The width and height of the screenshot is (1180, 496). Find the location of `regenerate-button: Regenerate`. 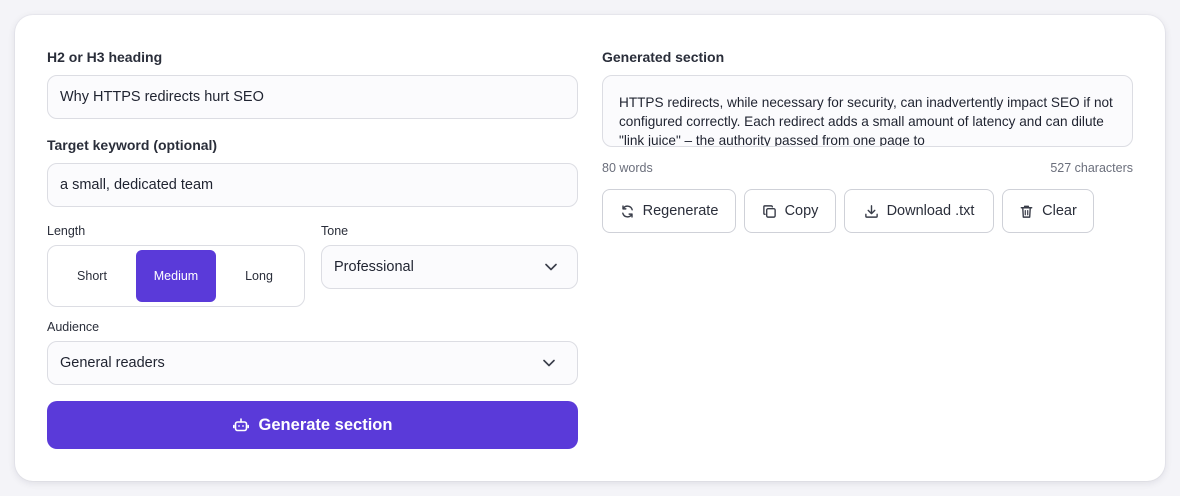

regenerate-button: Regenerate is located at coordinates (669, 211).